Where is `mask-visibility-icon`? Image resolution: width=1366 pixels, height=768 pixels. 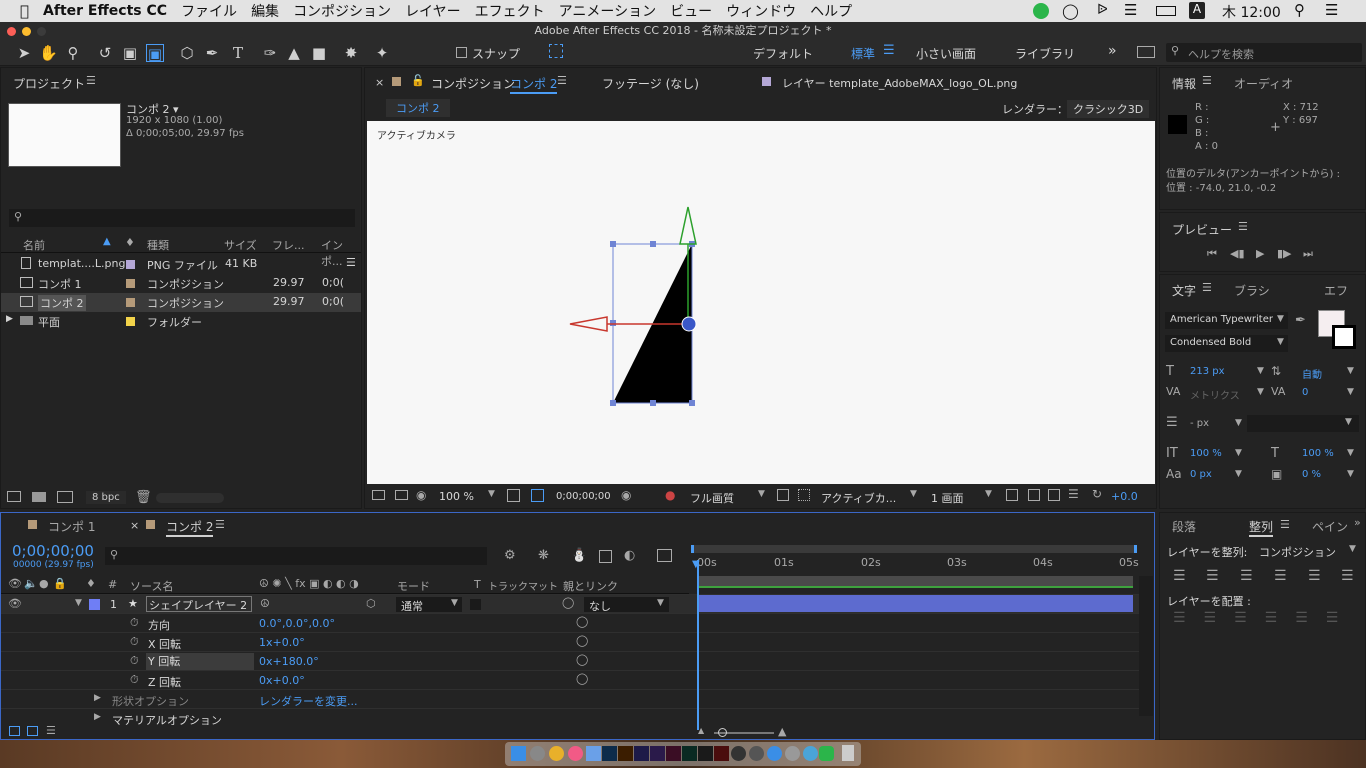
mask-visibility-icon is located at coordinates (537, 495).